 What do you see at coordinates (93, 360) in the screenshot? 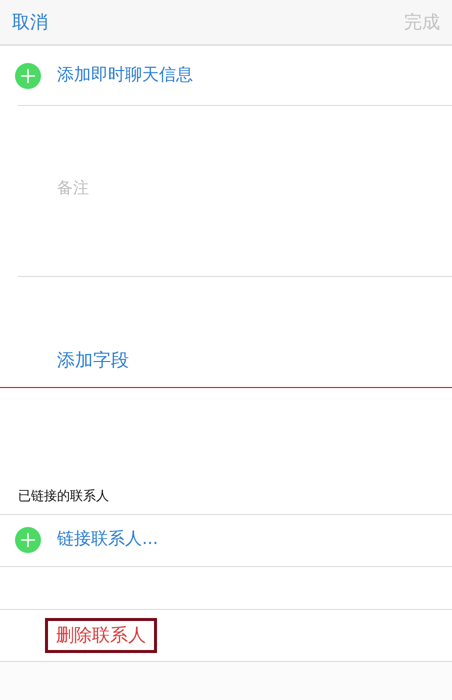
I see `add-field-button: 添加字段` at bounding box center [93, 360].